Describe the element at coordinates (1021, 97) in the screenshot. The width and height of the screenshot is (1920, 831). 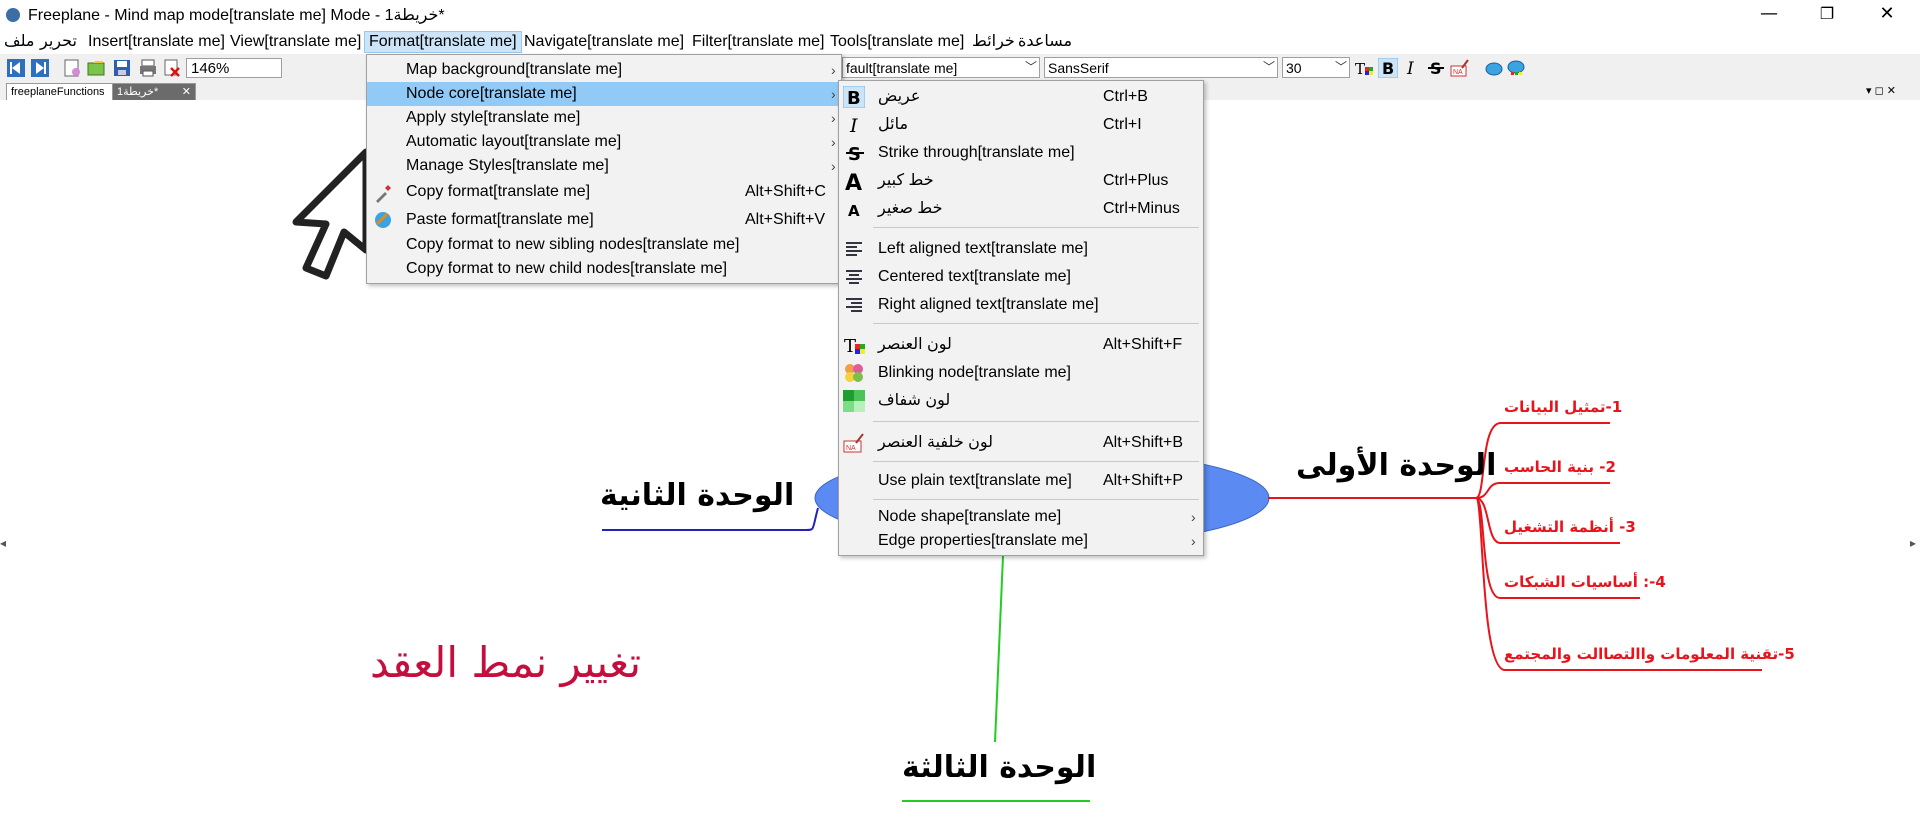
I see `node-core-bold: B عريض Ctrl+B` at that location.